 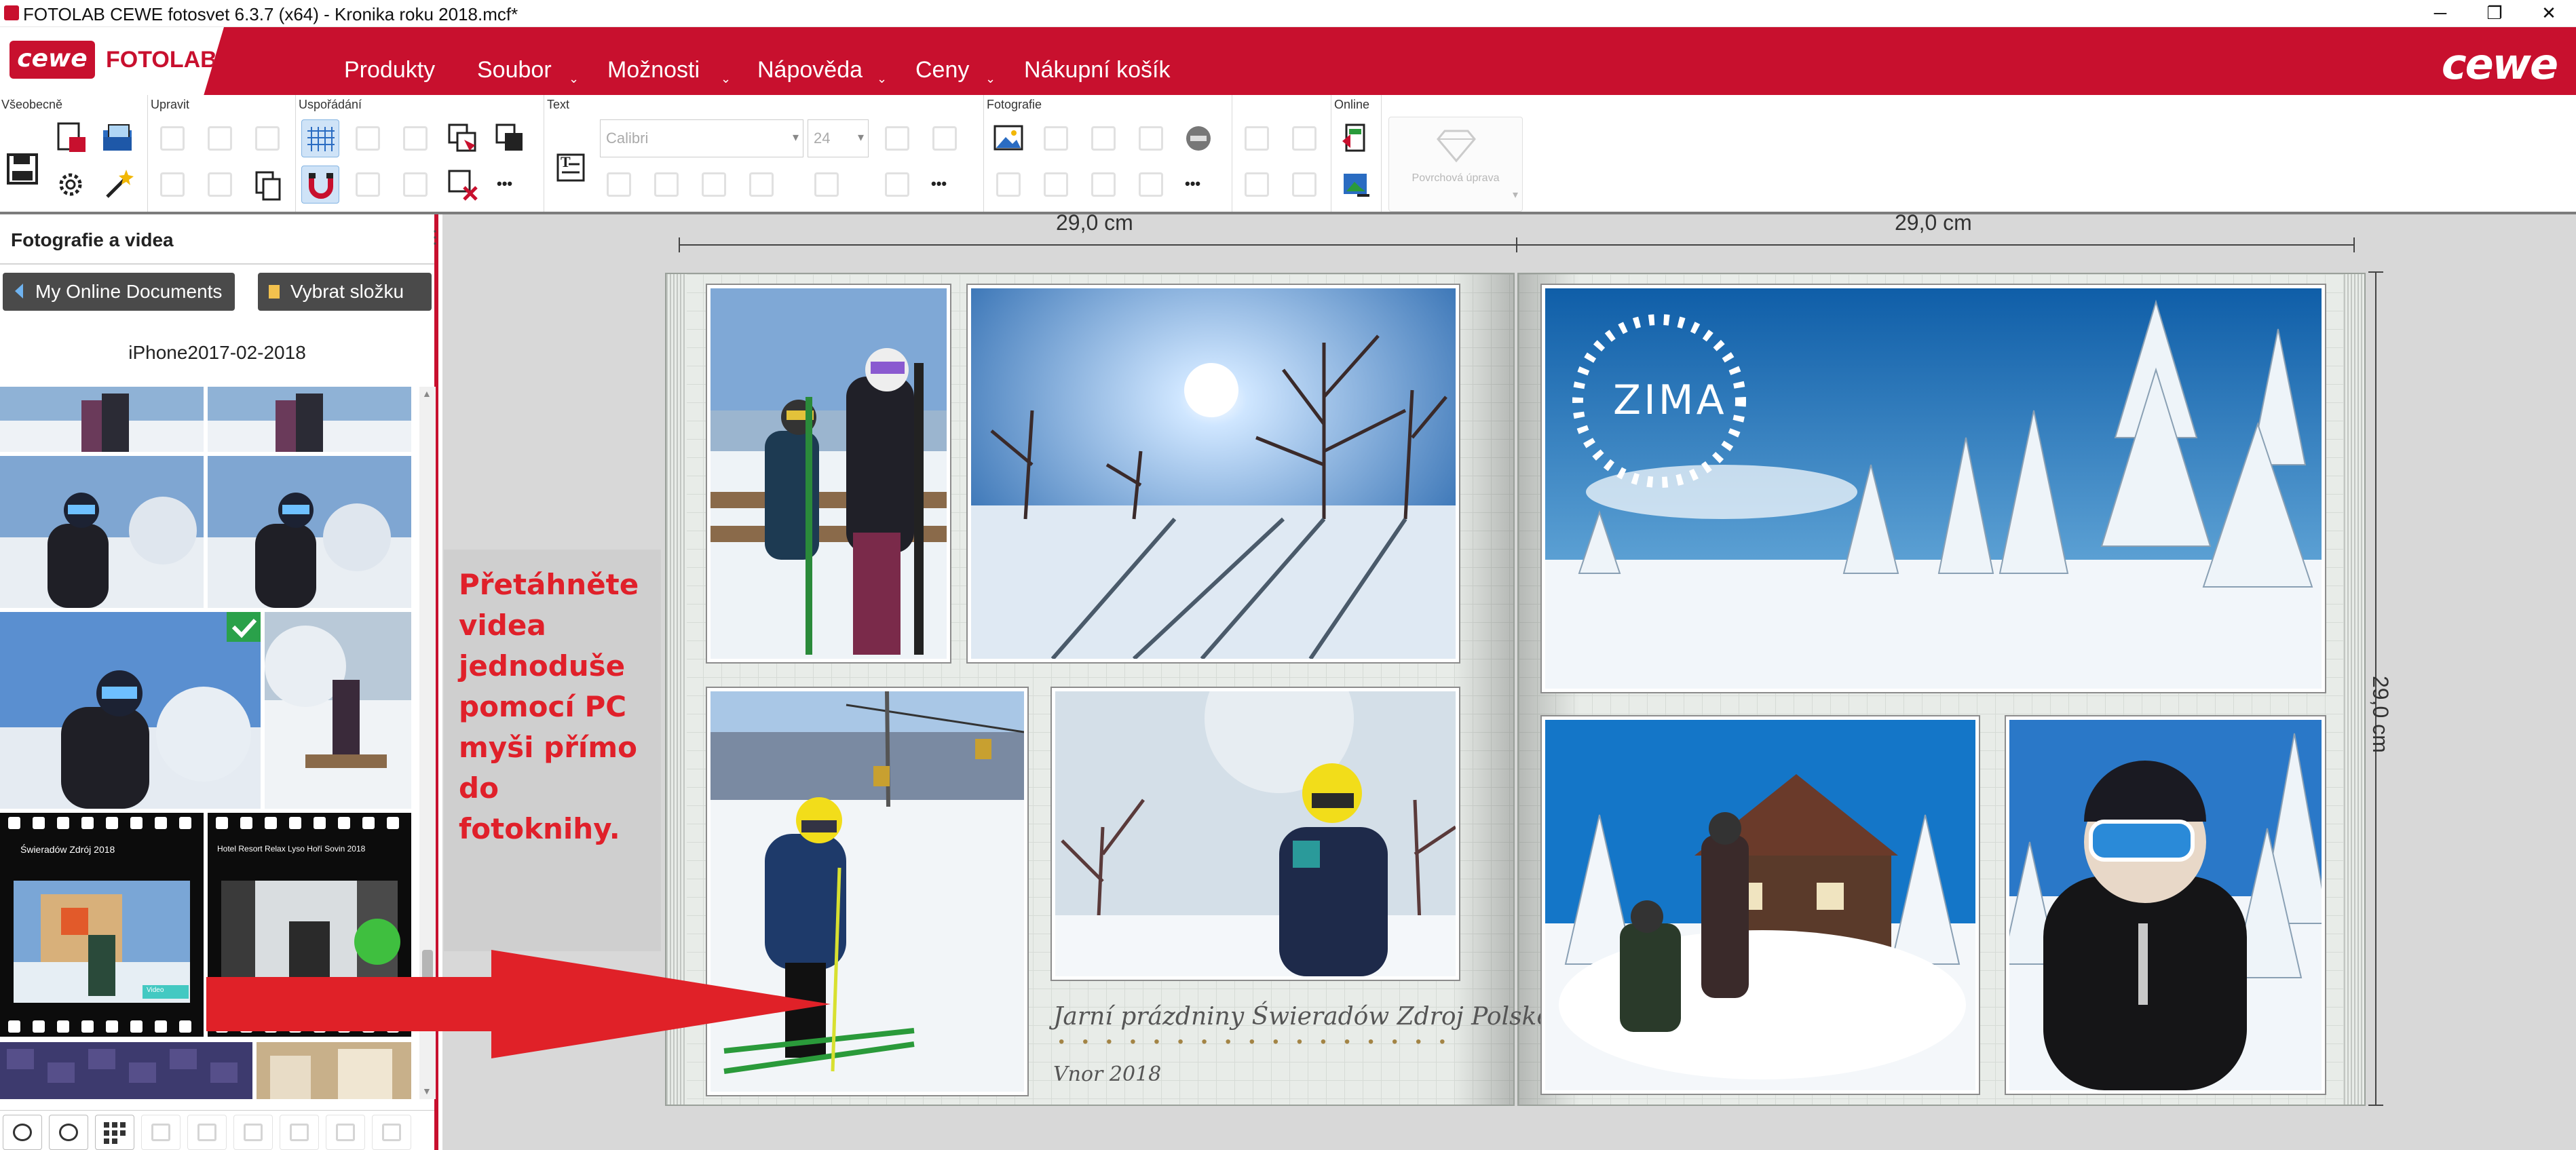 What do you see at coordinates (1356, 138) in the screenshot?
I see `online-upload-icon` at bounding box center [1356, 138].